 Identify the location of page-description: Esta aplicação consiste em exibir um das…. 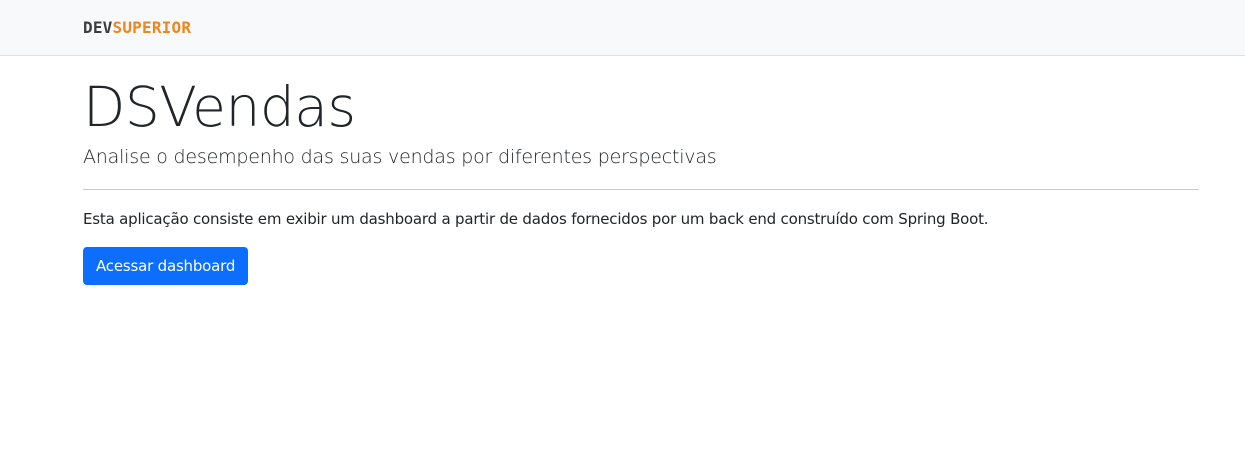
(536, 219).